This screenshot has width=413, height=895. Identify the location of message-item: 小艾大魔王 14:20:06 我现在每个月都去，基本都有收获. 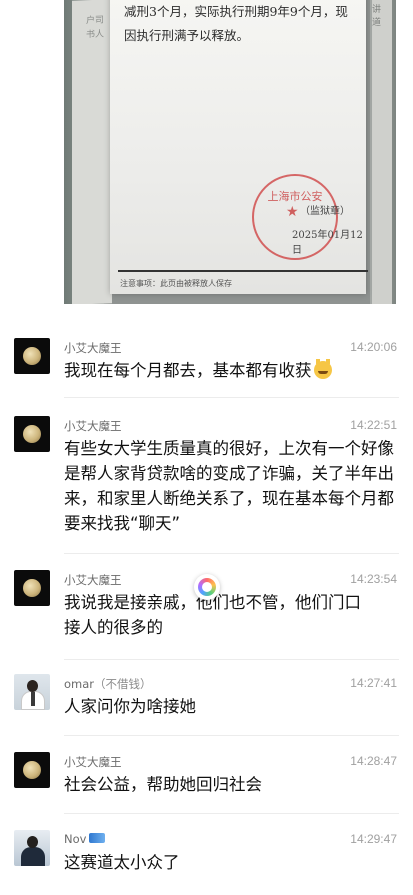
(206, 371).